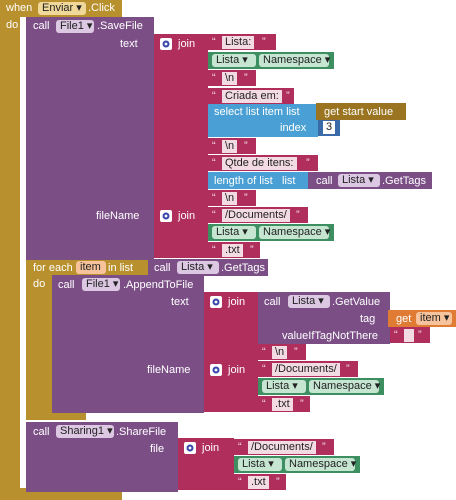 This screenshot has width=456, height=500. I want to click on method-appendtofile: .AppendToFile, so click(158, 285).